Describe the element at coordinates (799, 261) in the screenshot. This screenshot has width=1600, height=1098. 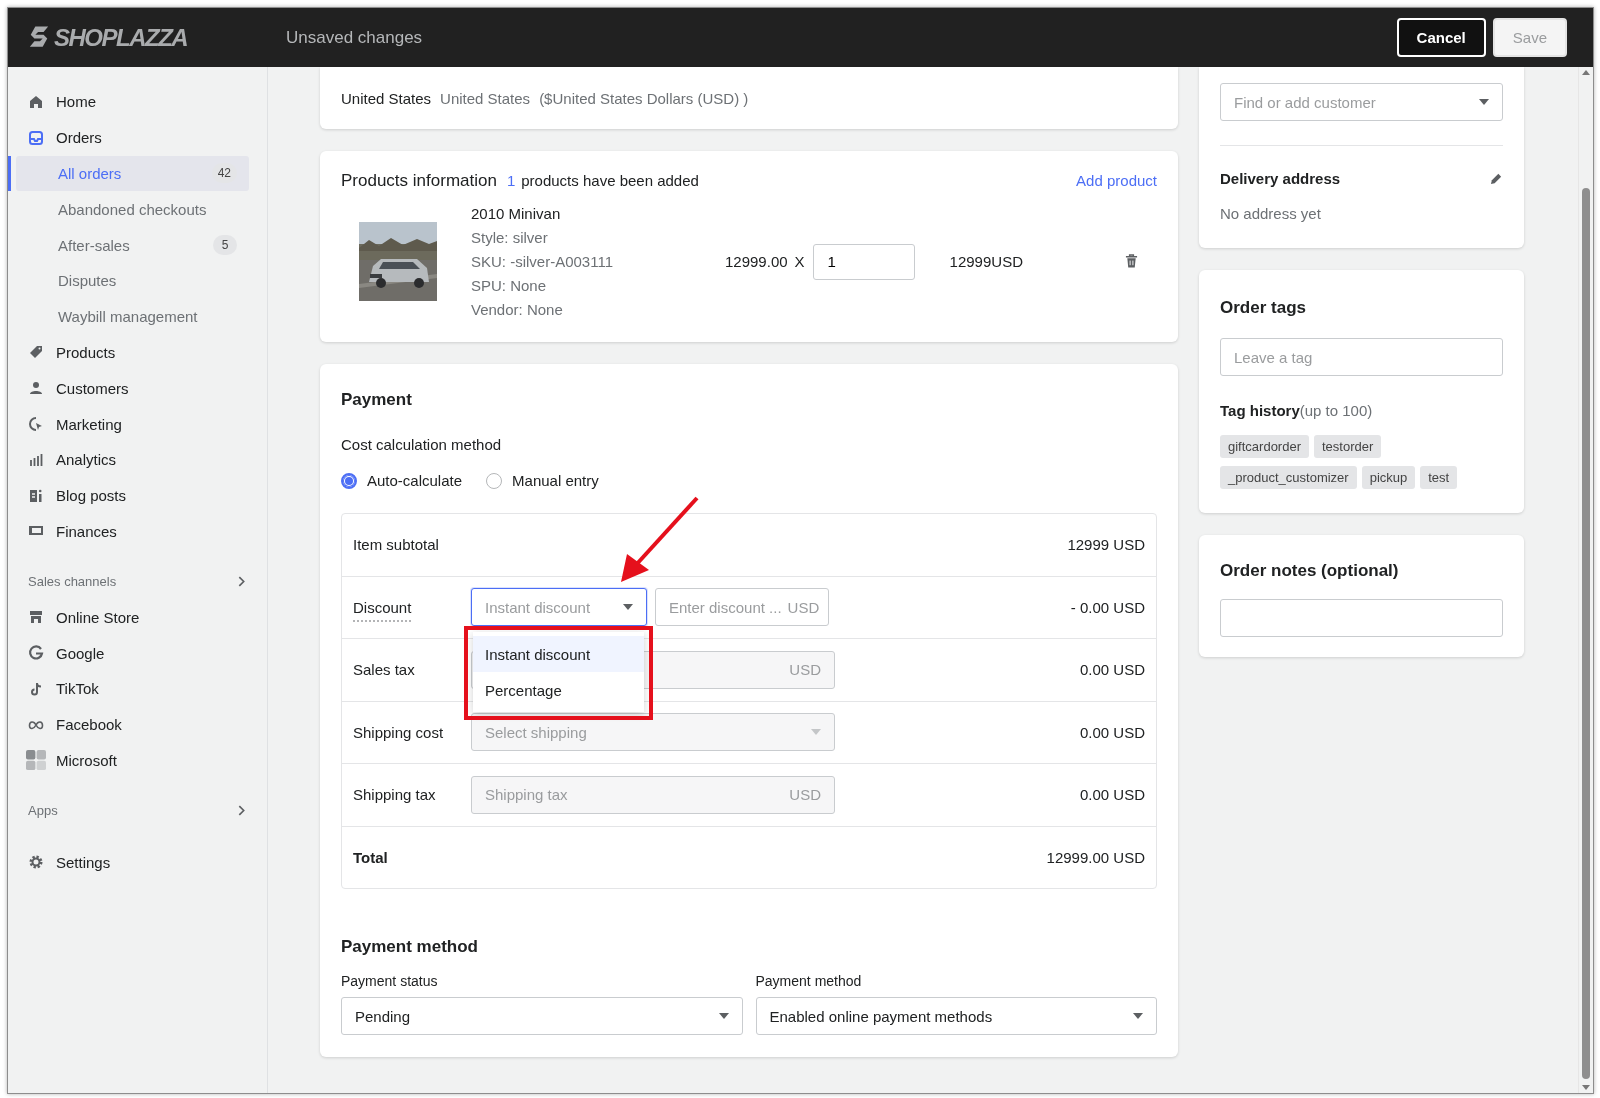
I see `multiply-sign: X` at that location.